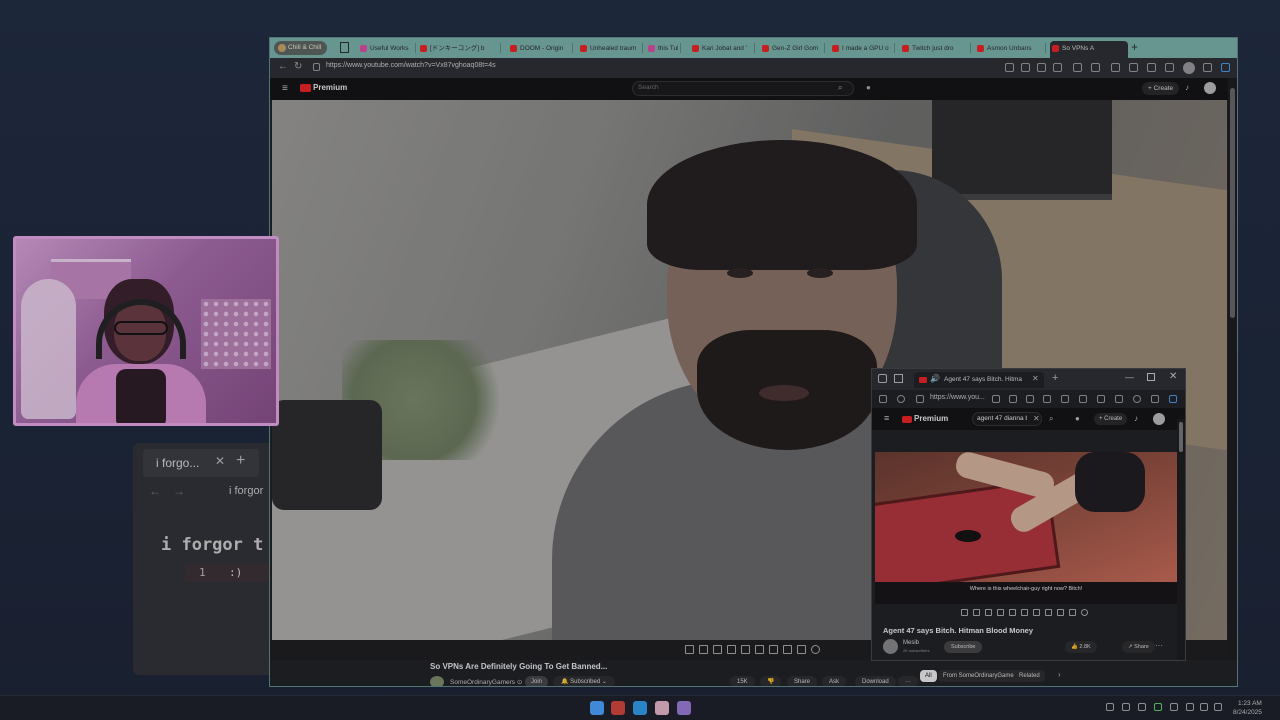 The height and width of the screenshot is (720, 1280). What do you see at coordinates (1207, 67) in the screenshot?
I see `settings-menu-icon` at bounding box center [1207, 67].